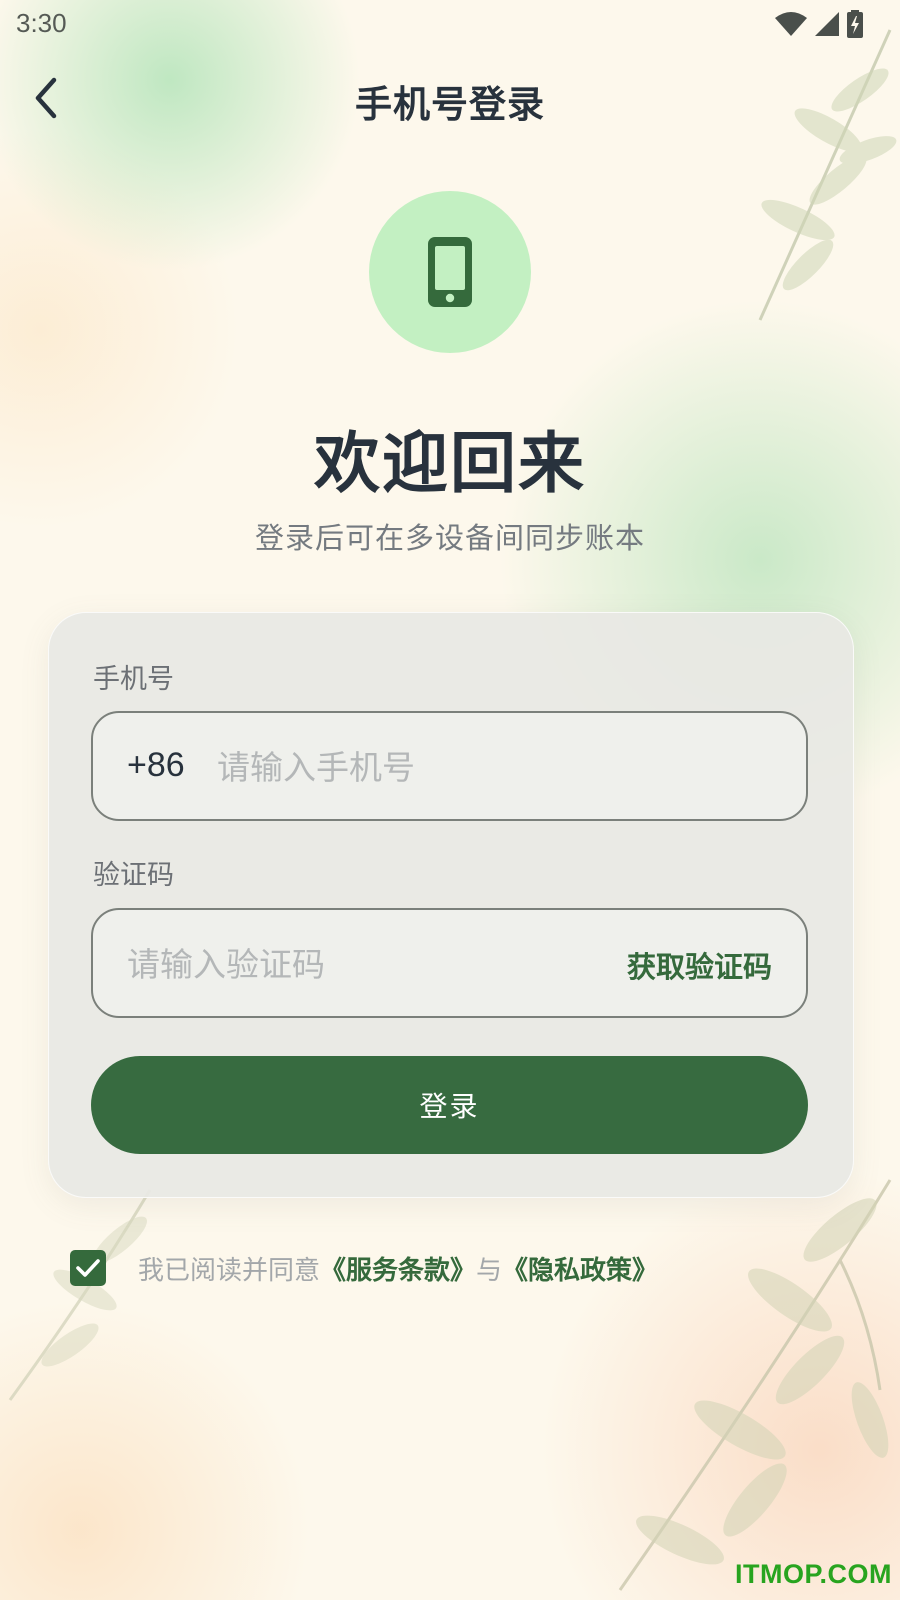 The image size is (900, 1600). I want to click on battery-charging-icon, so click(855, 24).